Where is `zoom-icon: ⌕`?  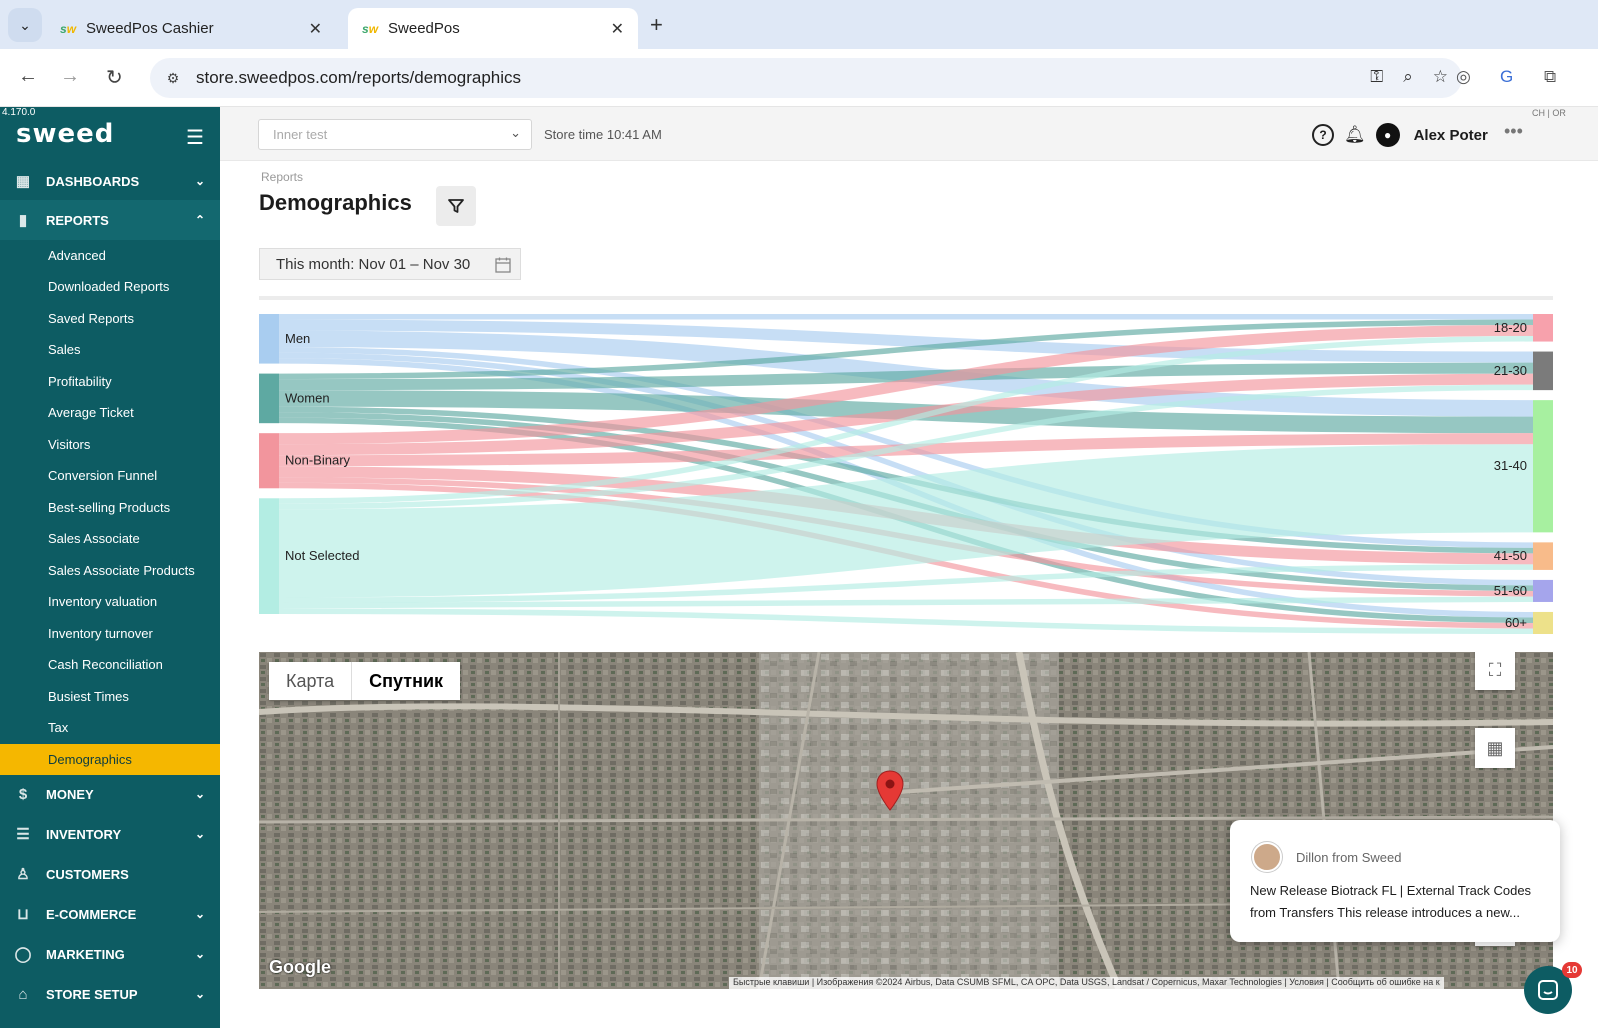
zoom-icon: ⌕ is located at coordinates (1408, 77).